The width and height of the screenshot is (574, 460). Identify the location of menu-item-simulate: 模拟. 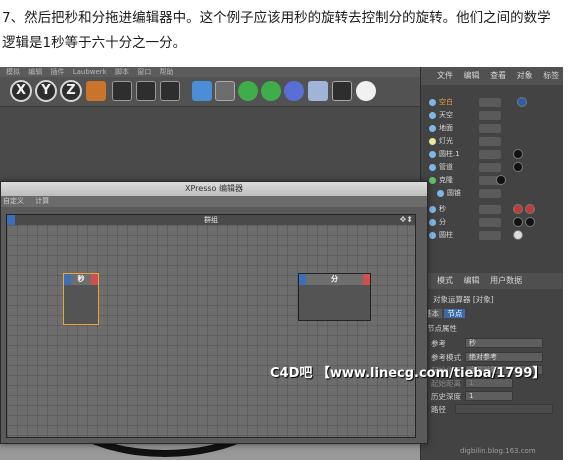
(13, 72).